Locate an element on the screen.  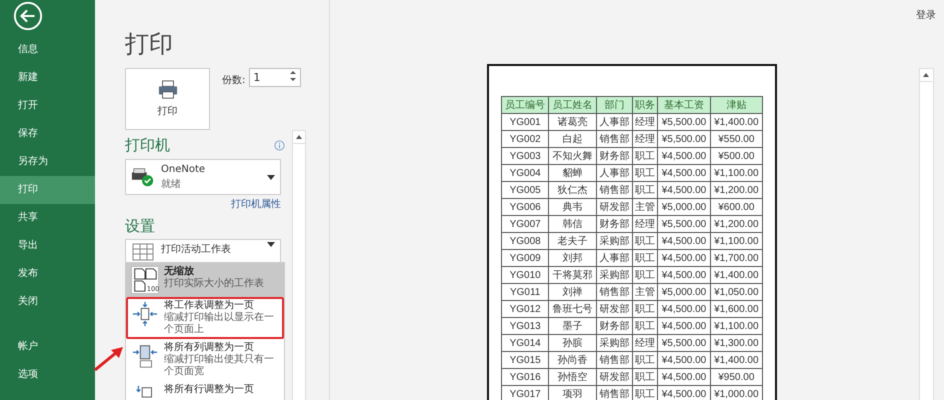
copies-label: 份数: is located at coordinates (234, 80).